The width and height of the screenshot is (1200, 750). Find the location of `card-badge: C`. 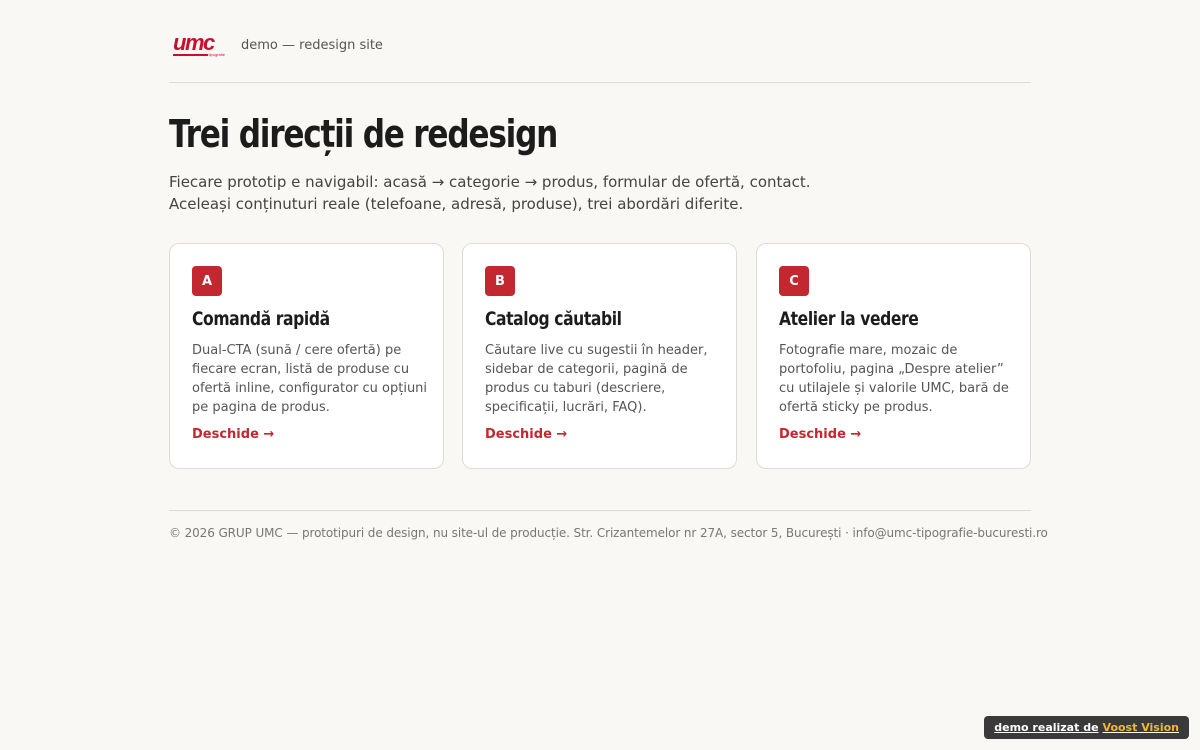

card-badge: C is located at coordinates (794, 281).